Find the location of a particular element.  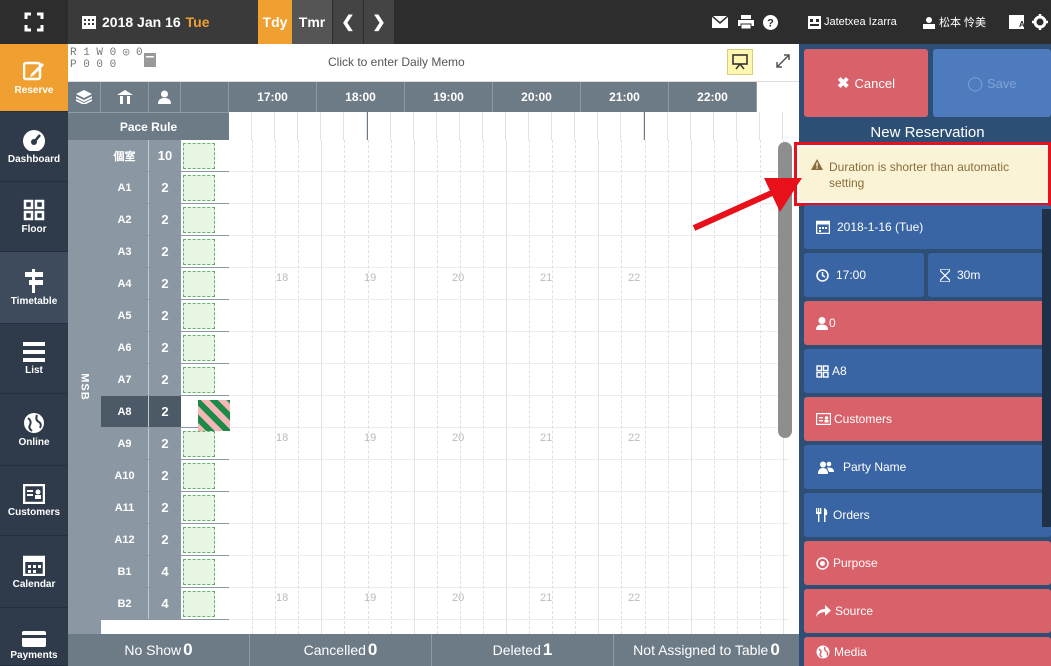

expand-icon is located at coordinates (783, 61).